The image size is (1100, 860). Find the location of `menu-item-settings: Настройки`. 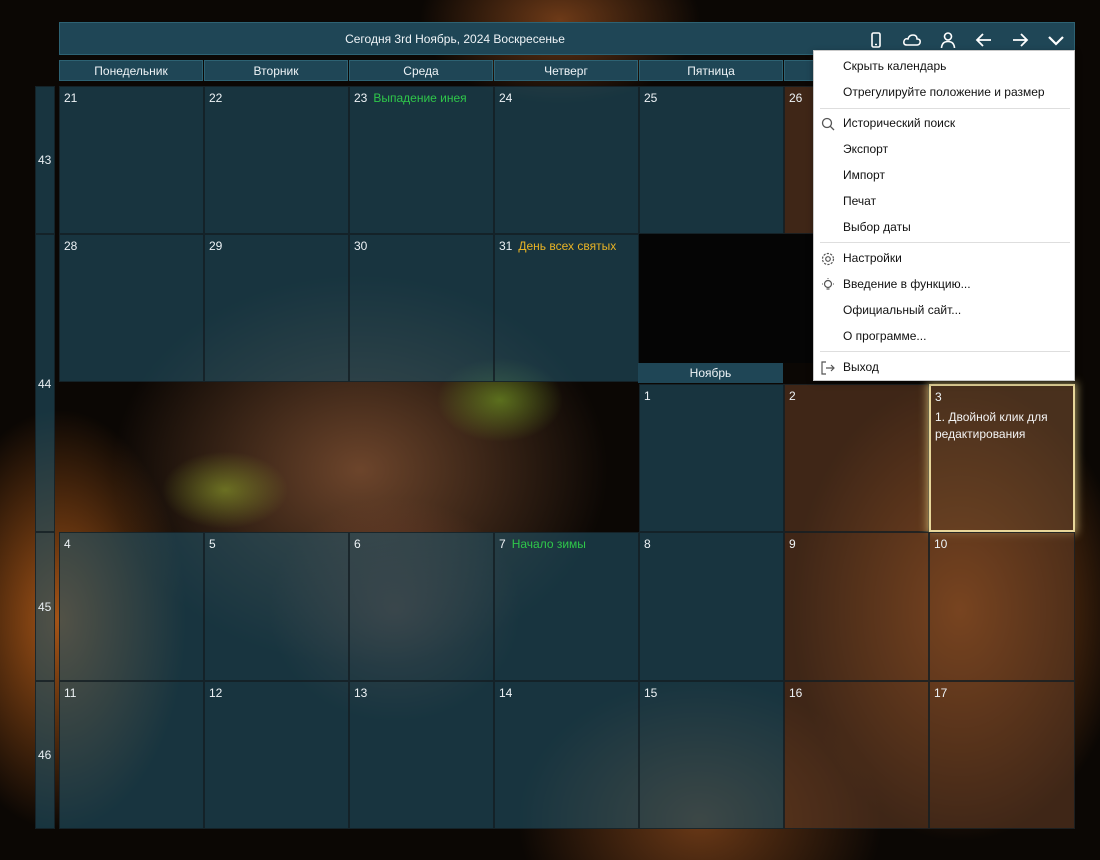

menu-item-settings: Настройки is located at coordinates (944, 258).